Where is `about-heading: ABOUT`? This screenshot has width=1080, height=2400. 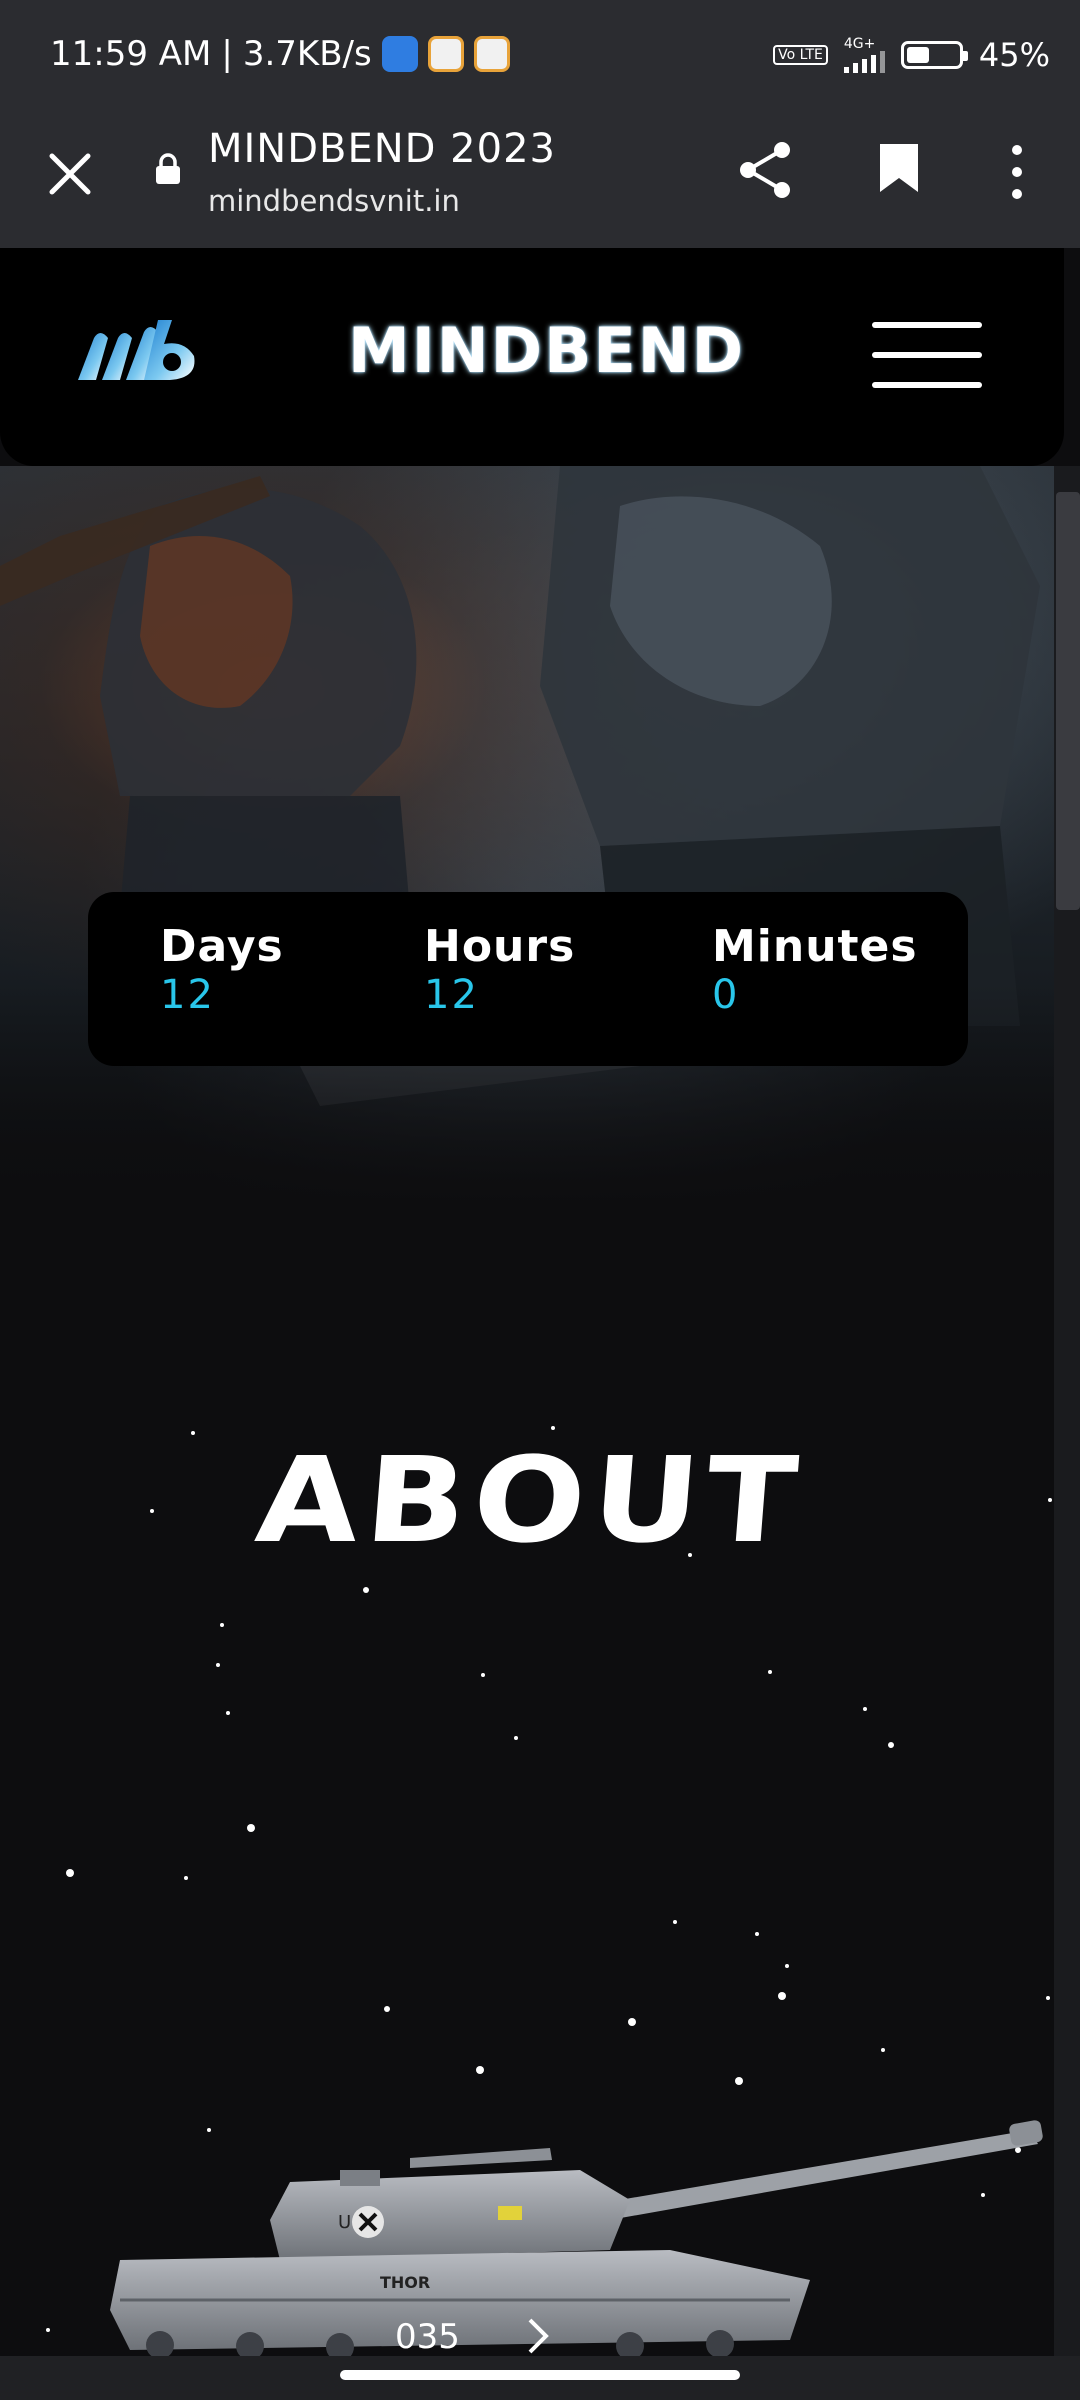
about-heading: ABOUT is located at coordinates (530, 1500).